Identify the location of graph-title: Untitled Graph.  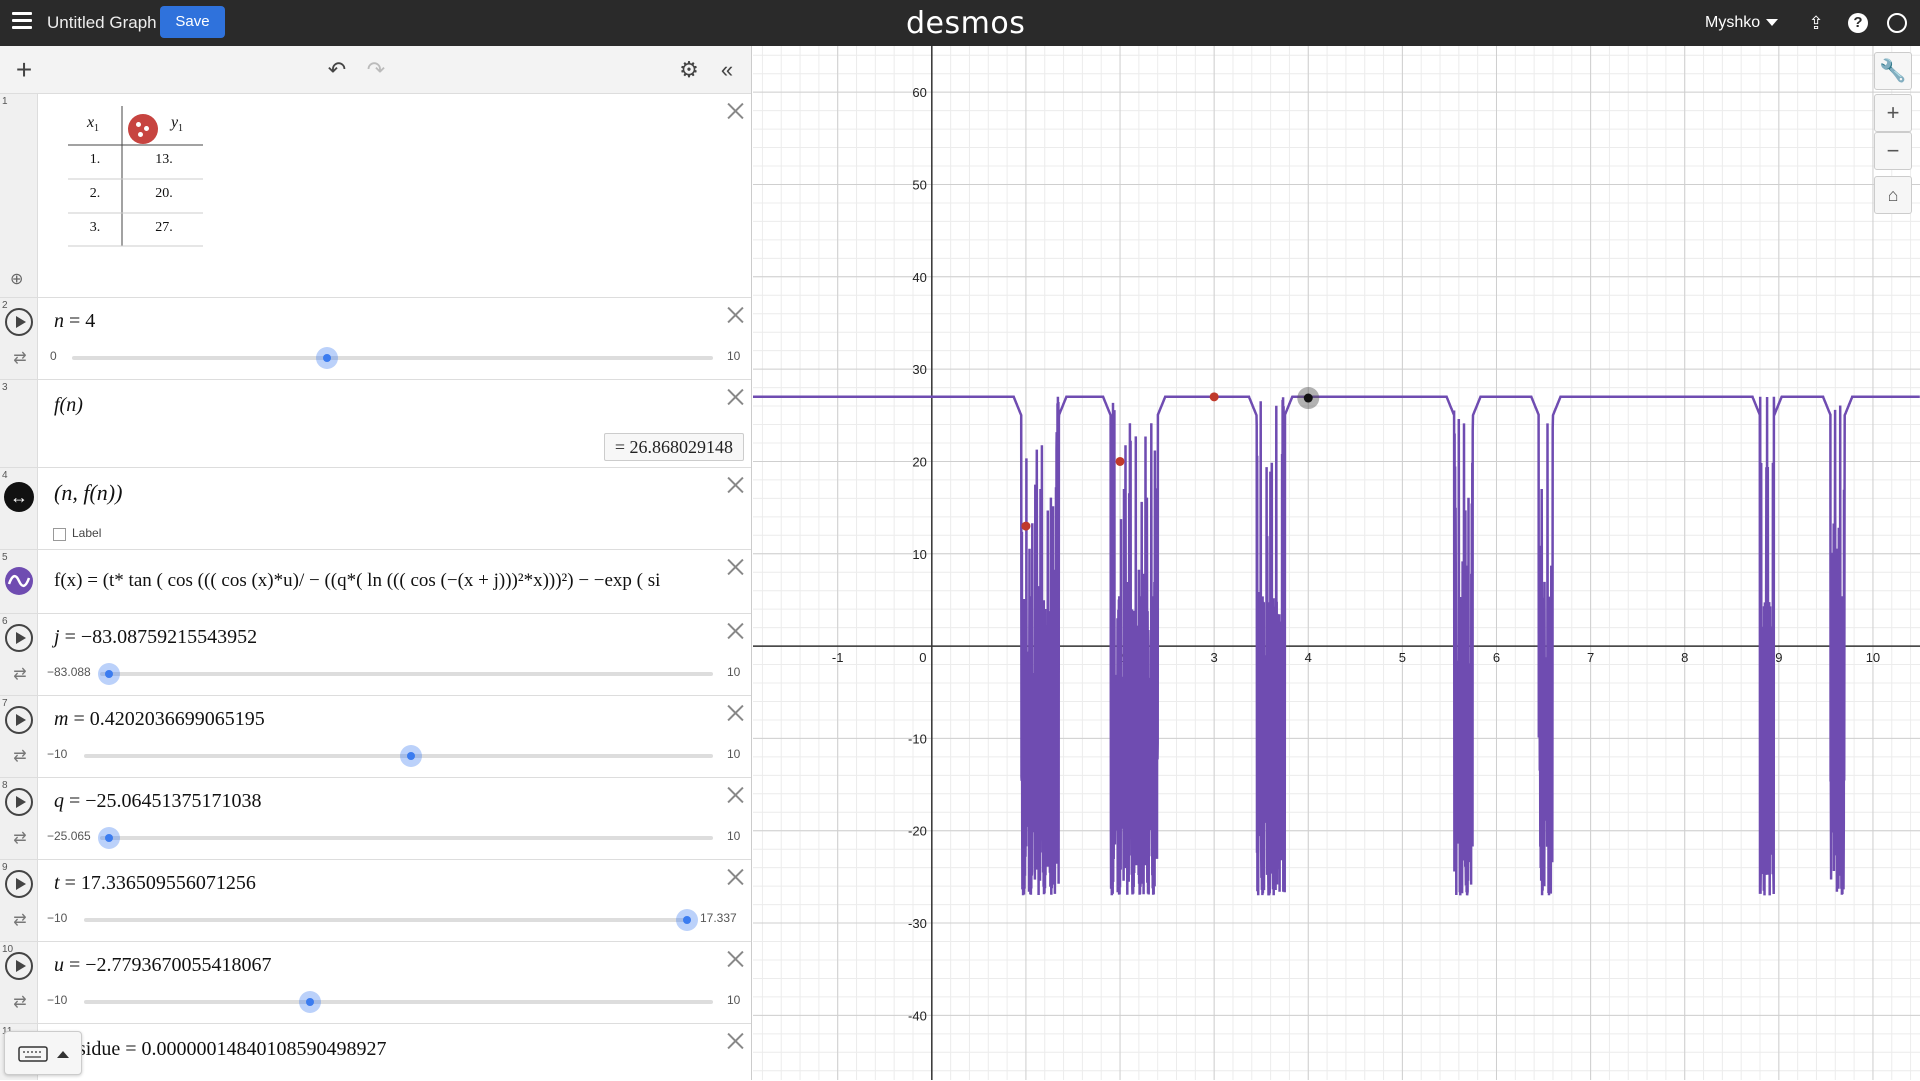
(102, 23).